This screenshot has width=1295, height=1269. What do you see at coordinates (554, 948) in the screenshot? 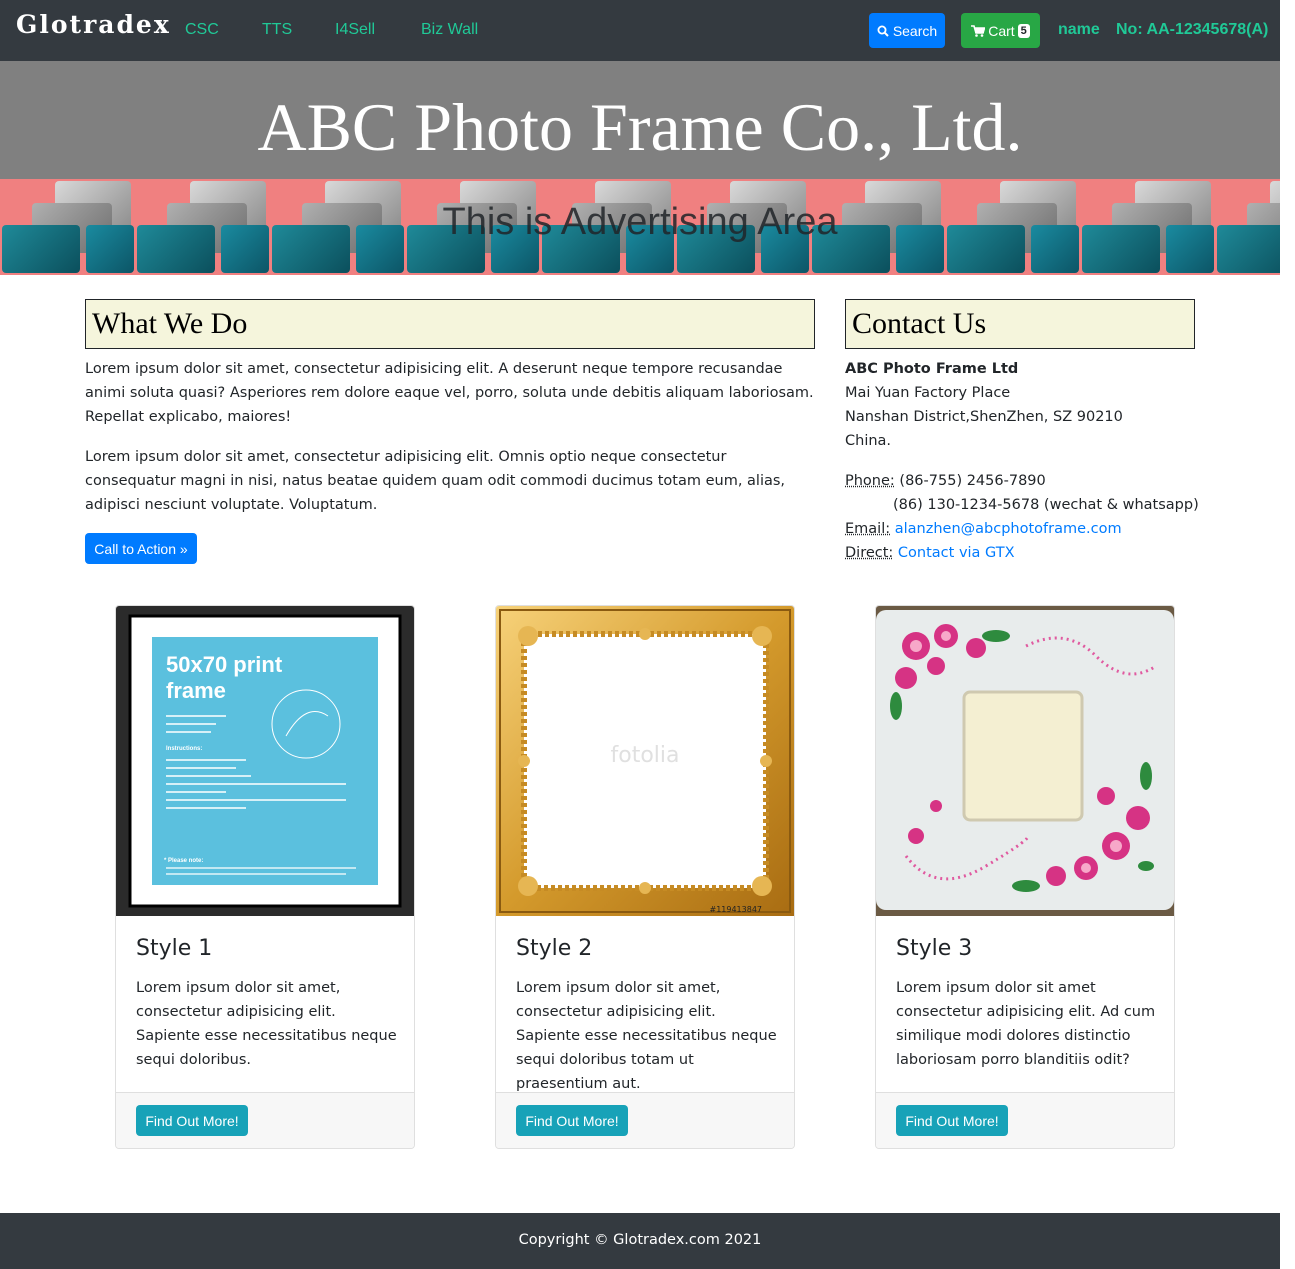
I see `card-2-title: Style 2` at bounding box center [554, 948].